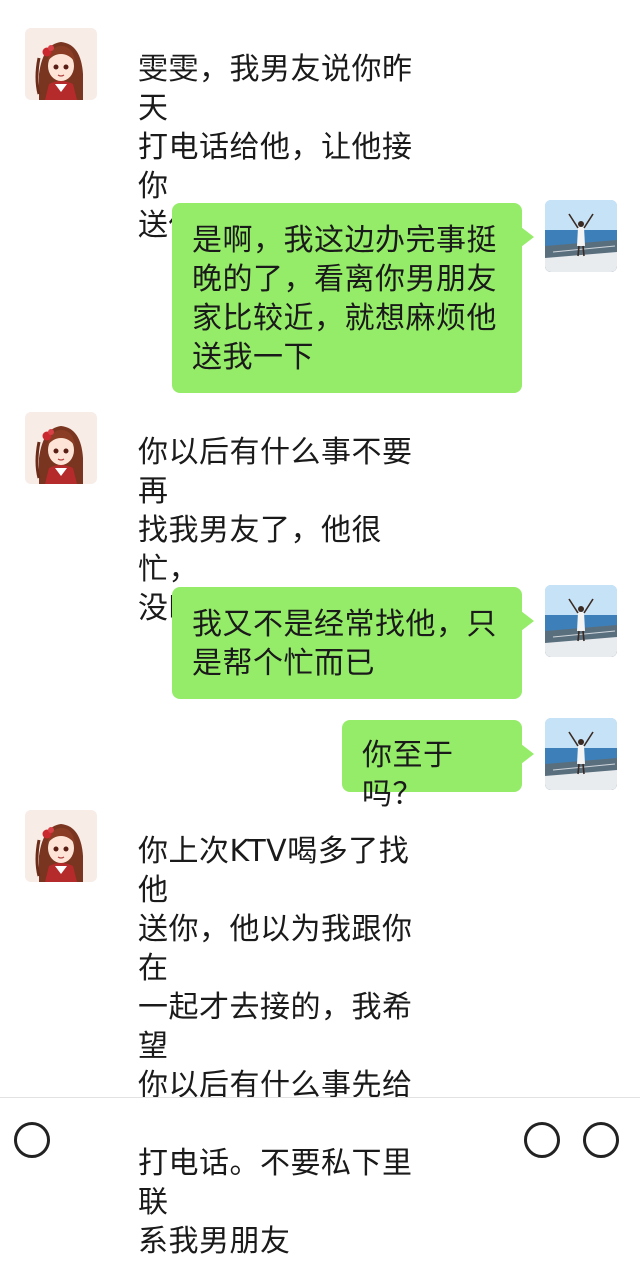 This screenshot has width=640, height=1261. I want to click on voice-icon, so click(32, 1140).